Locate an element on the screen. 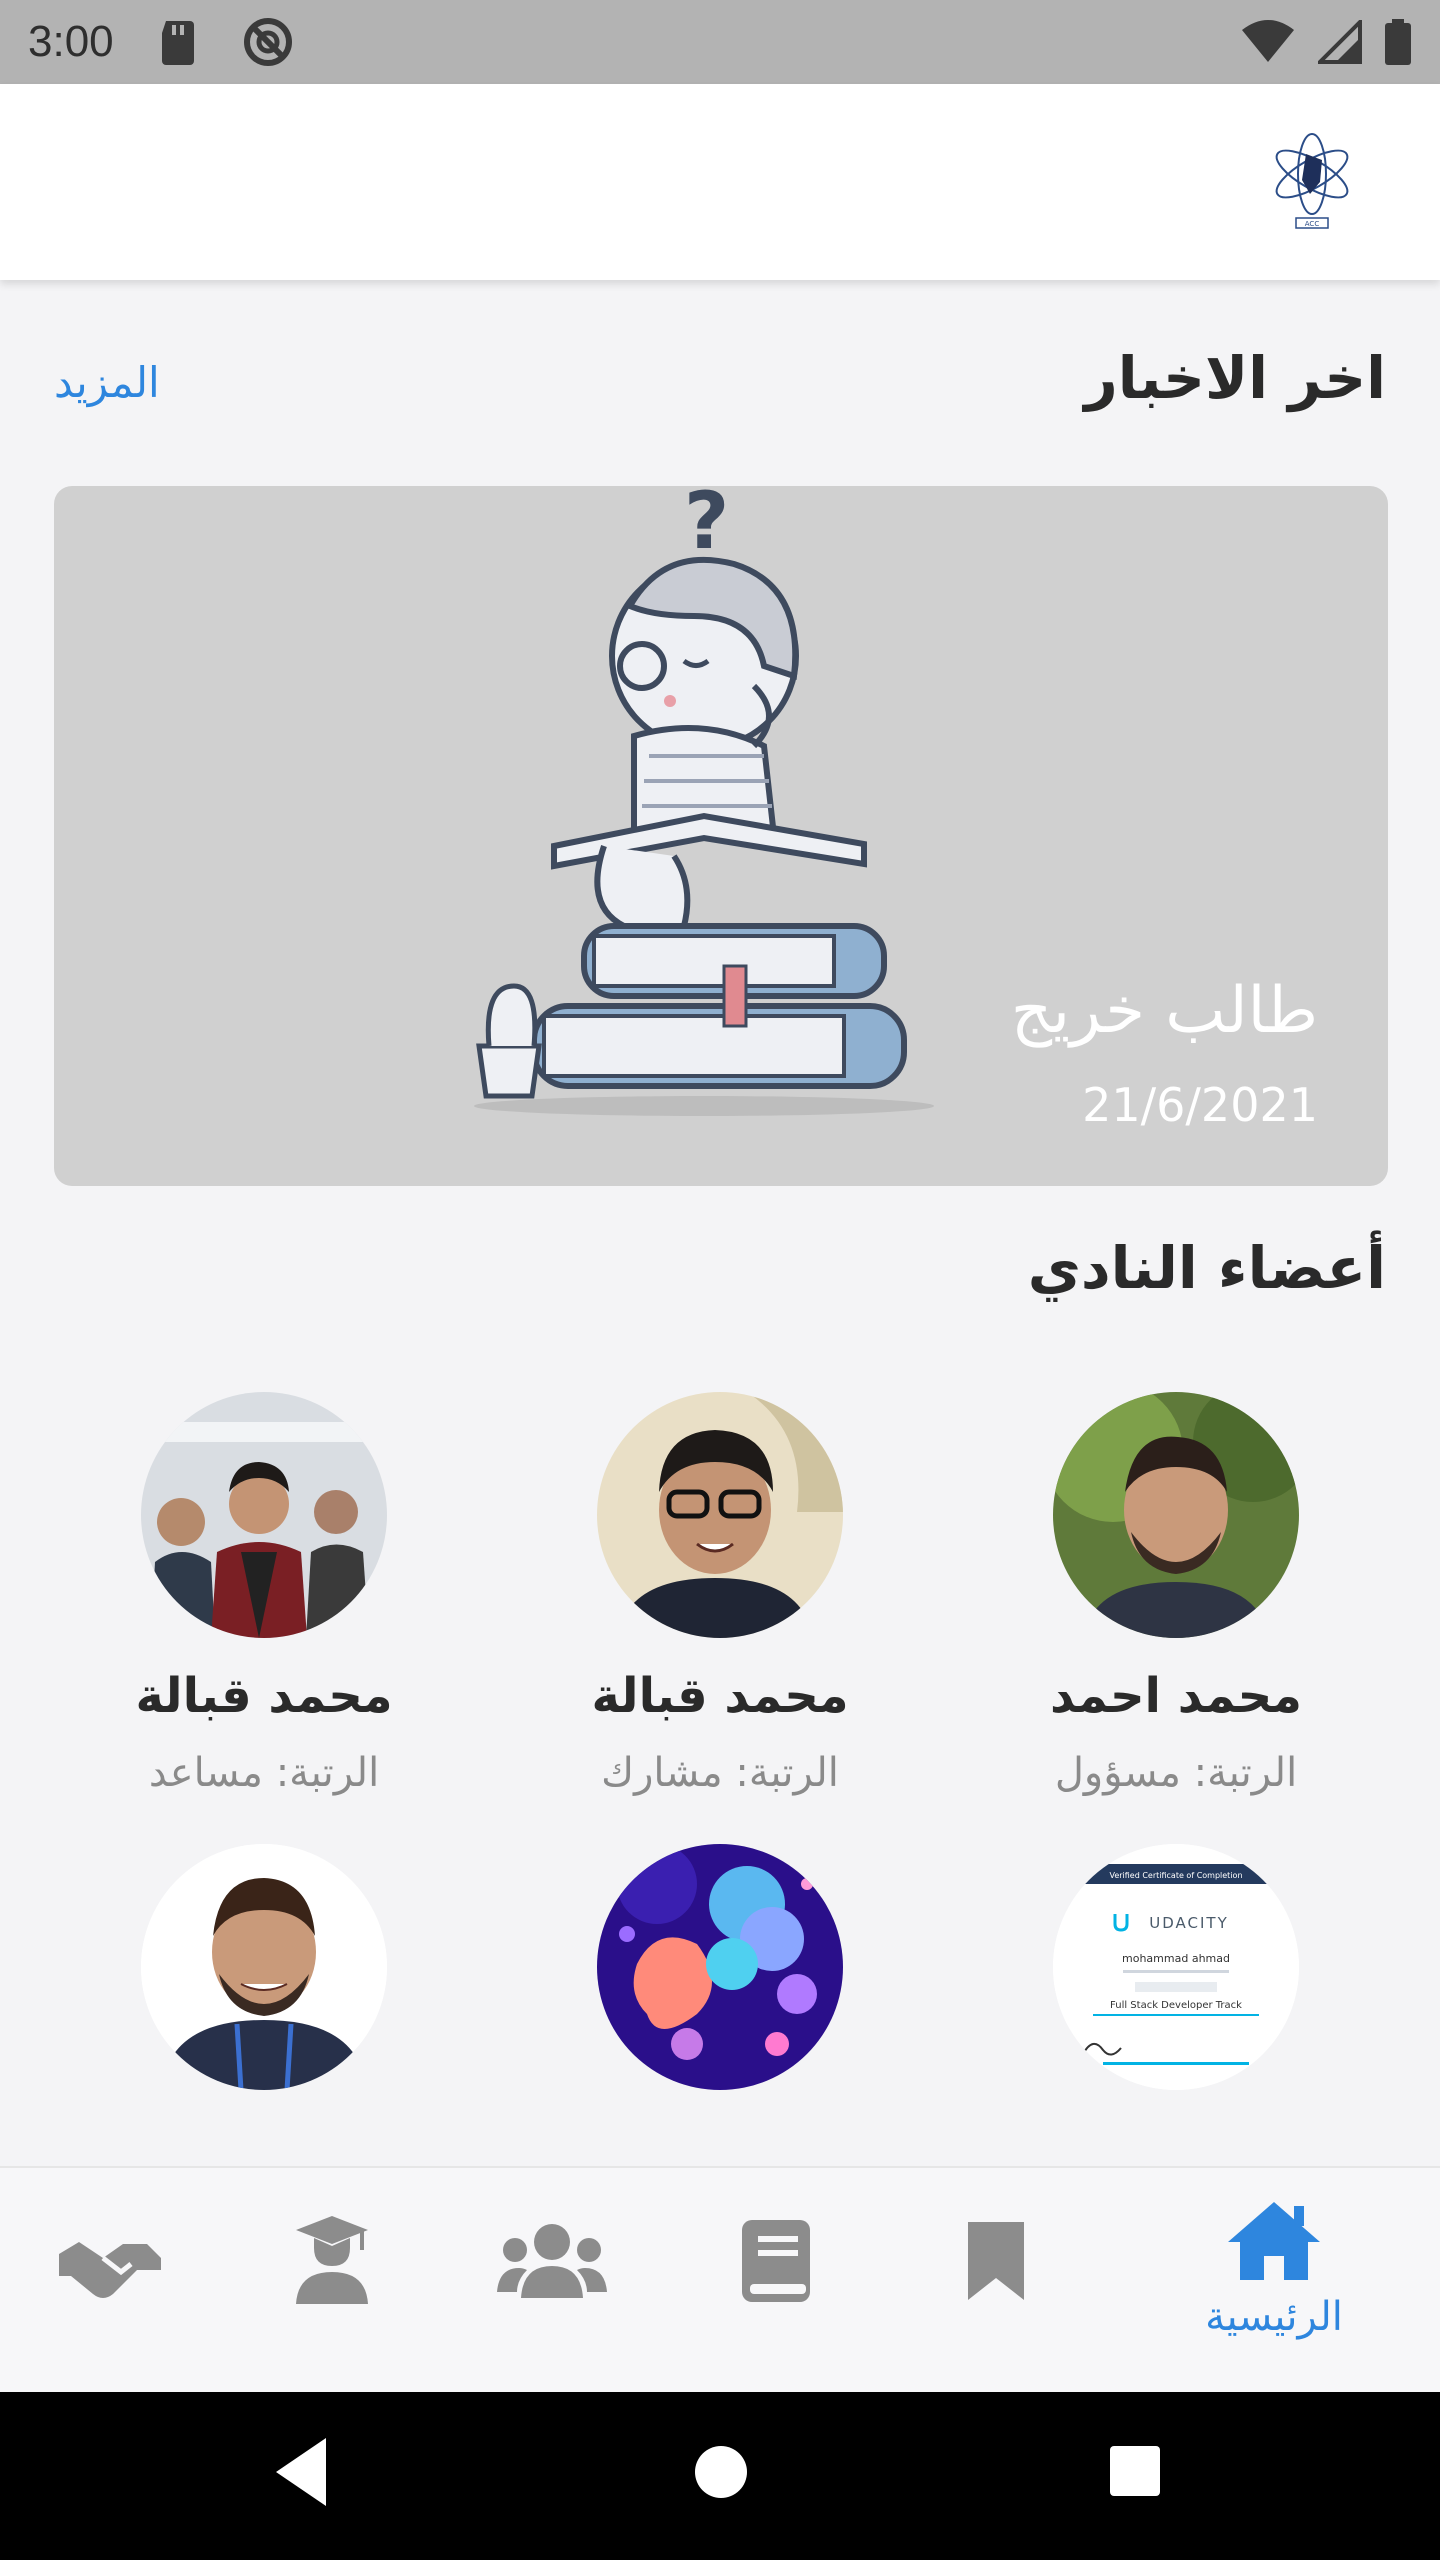  nav-members is located at coordinates (552, 2281).